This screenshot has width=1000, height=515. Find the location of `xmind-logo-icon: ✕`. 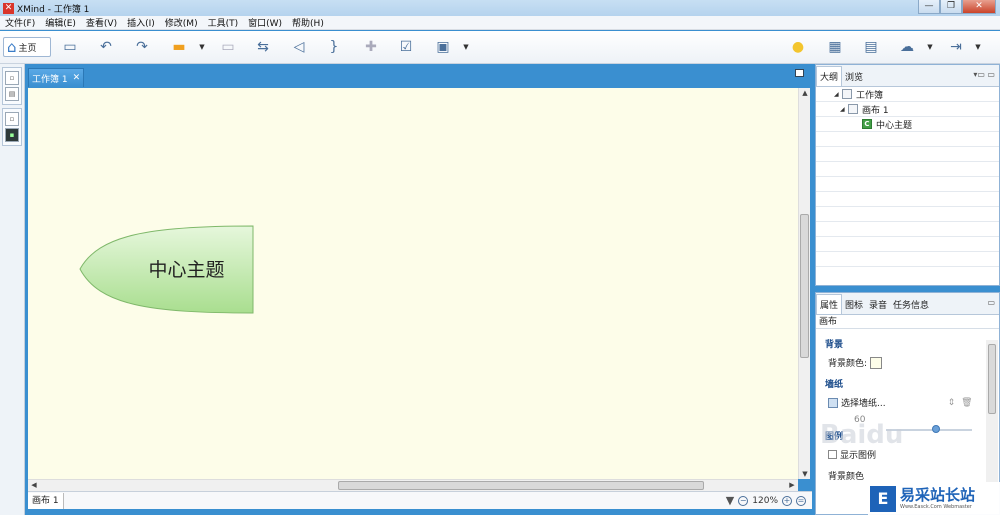

xmind-logo-icon: ✕ is located at coordinates (8, 8).